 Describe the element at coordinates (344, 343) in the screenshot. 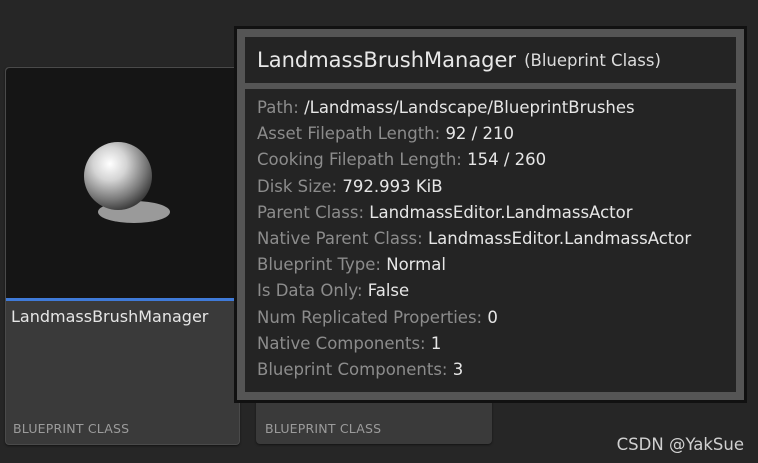

I see `property-key: Native Components:` at that location.